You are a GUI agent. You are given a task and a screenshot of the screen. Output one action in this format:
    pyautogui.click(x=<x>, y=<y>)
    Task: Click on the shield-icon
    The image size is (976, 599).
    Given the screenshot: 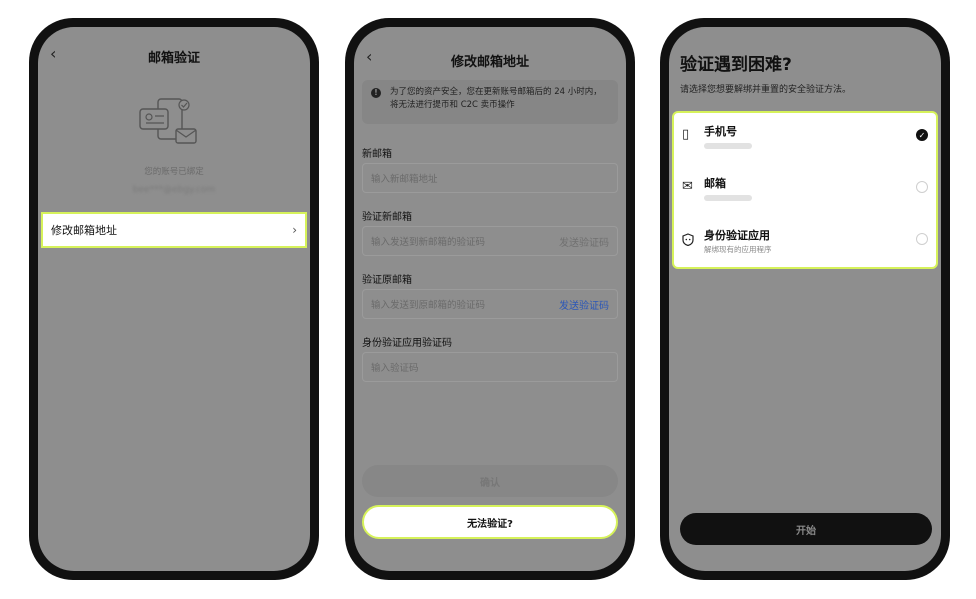 What is the action you would take?
    pyautogui.click(x=688, y=239)
    